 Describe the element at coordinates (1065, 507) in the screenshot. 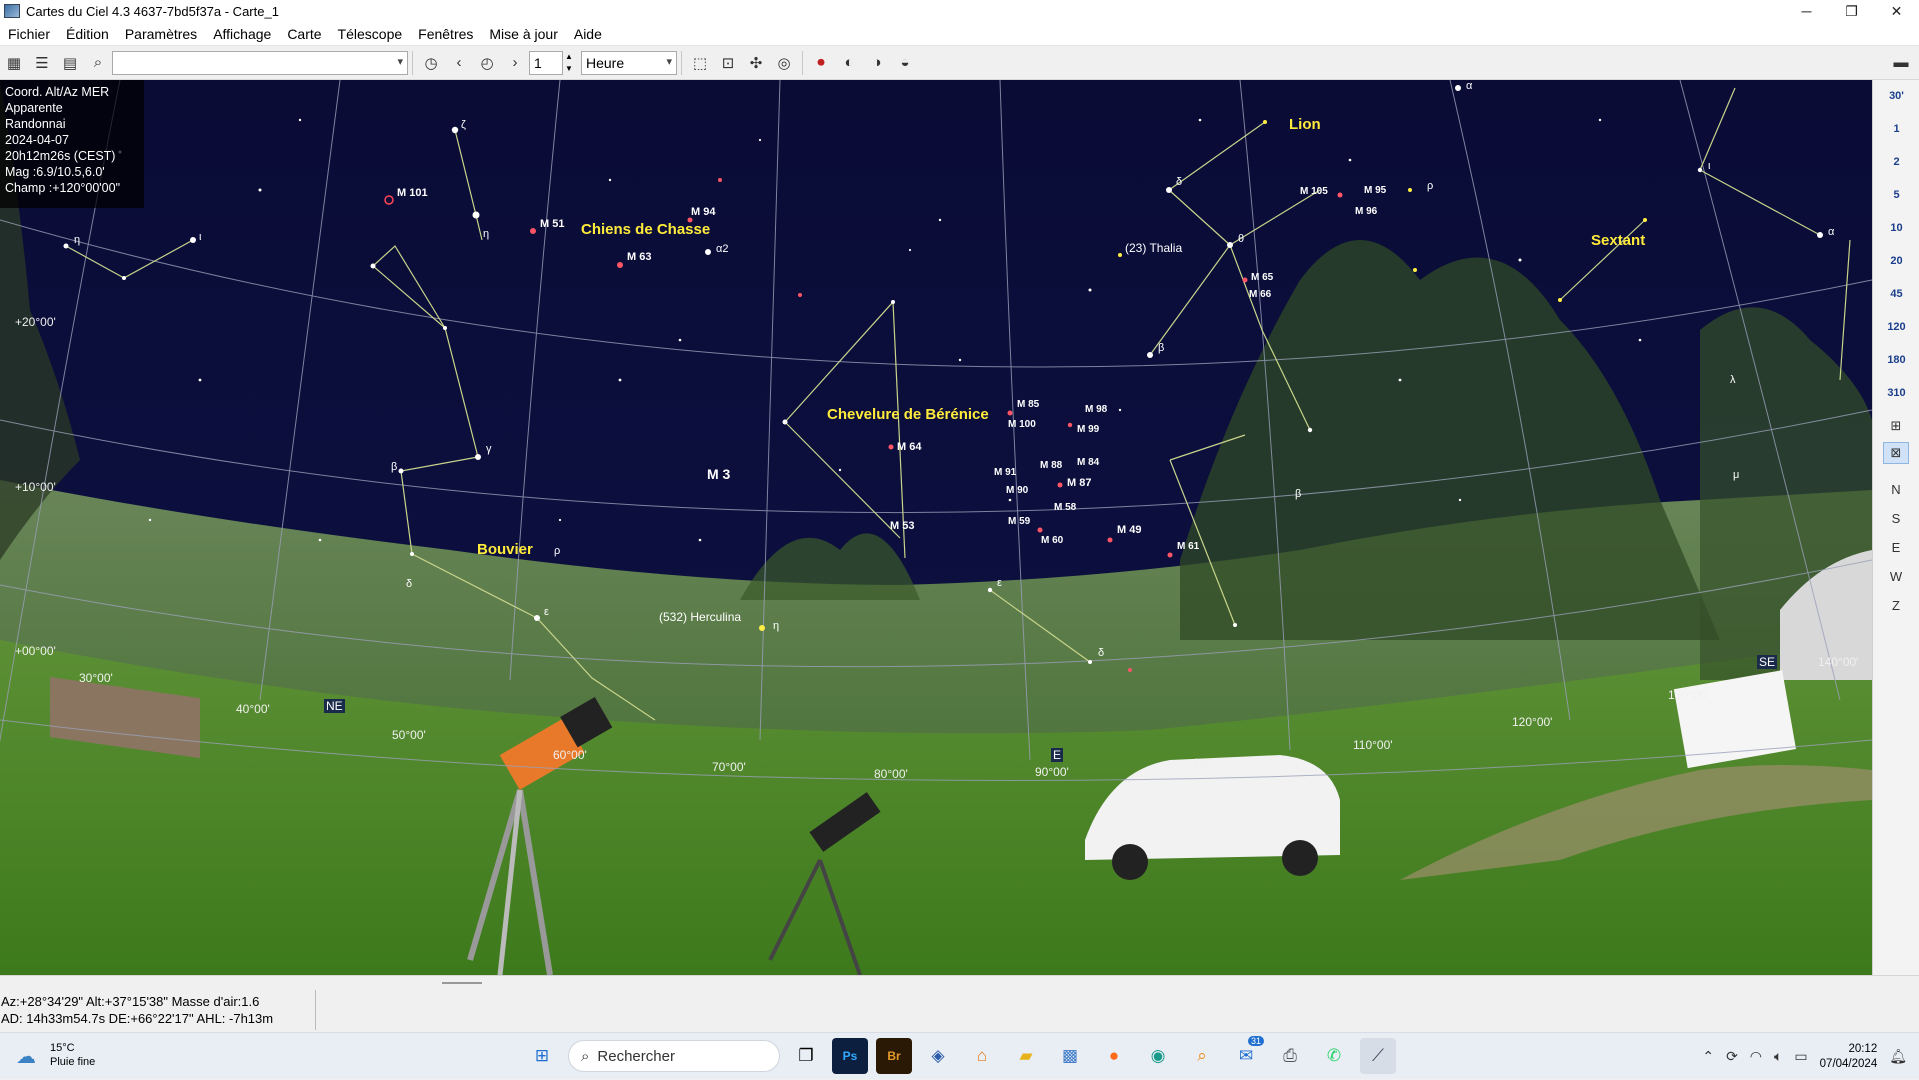

I see `dso-label: M 58` at that location.